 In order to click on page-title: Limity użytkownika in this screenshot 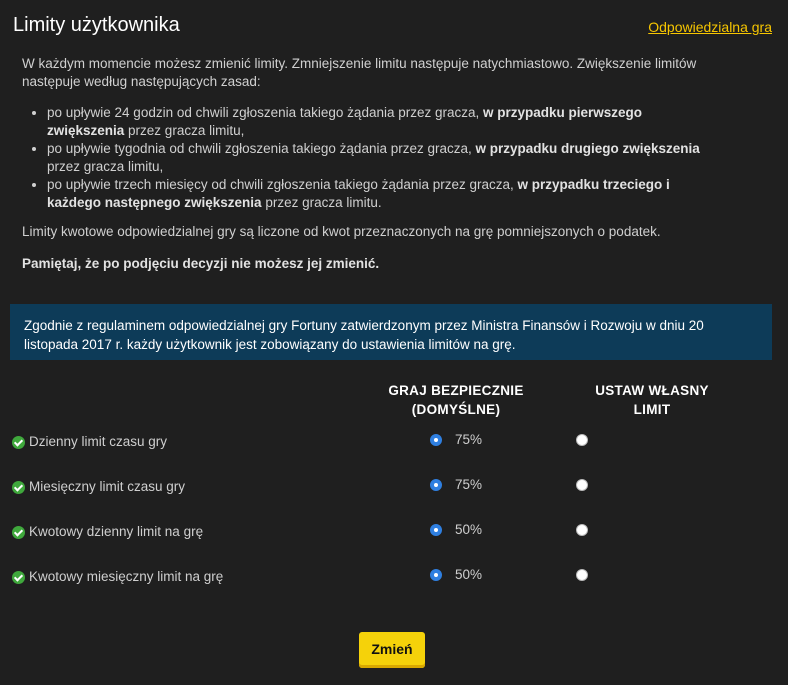, I will do `click(96, 25)`.